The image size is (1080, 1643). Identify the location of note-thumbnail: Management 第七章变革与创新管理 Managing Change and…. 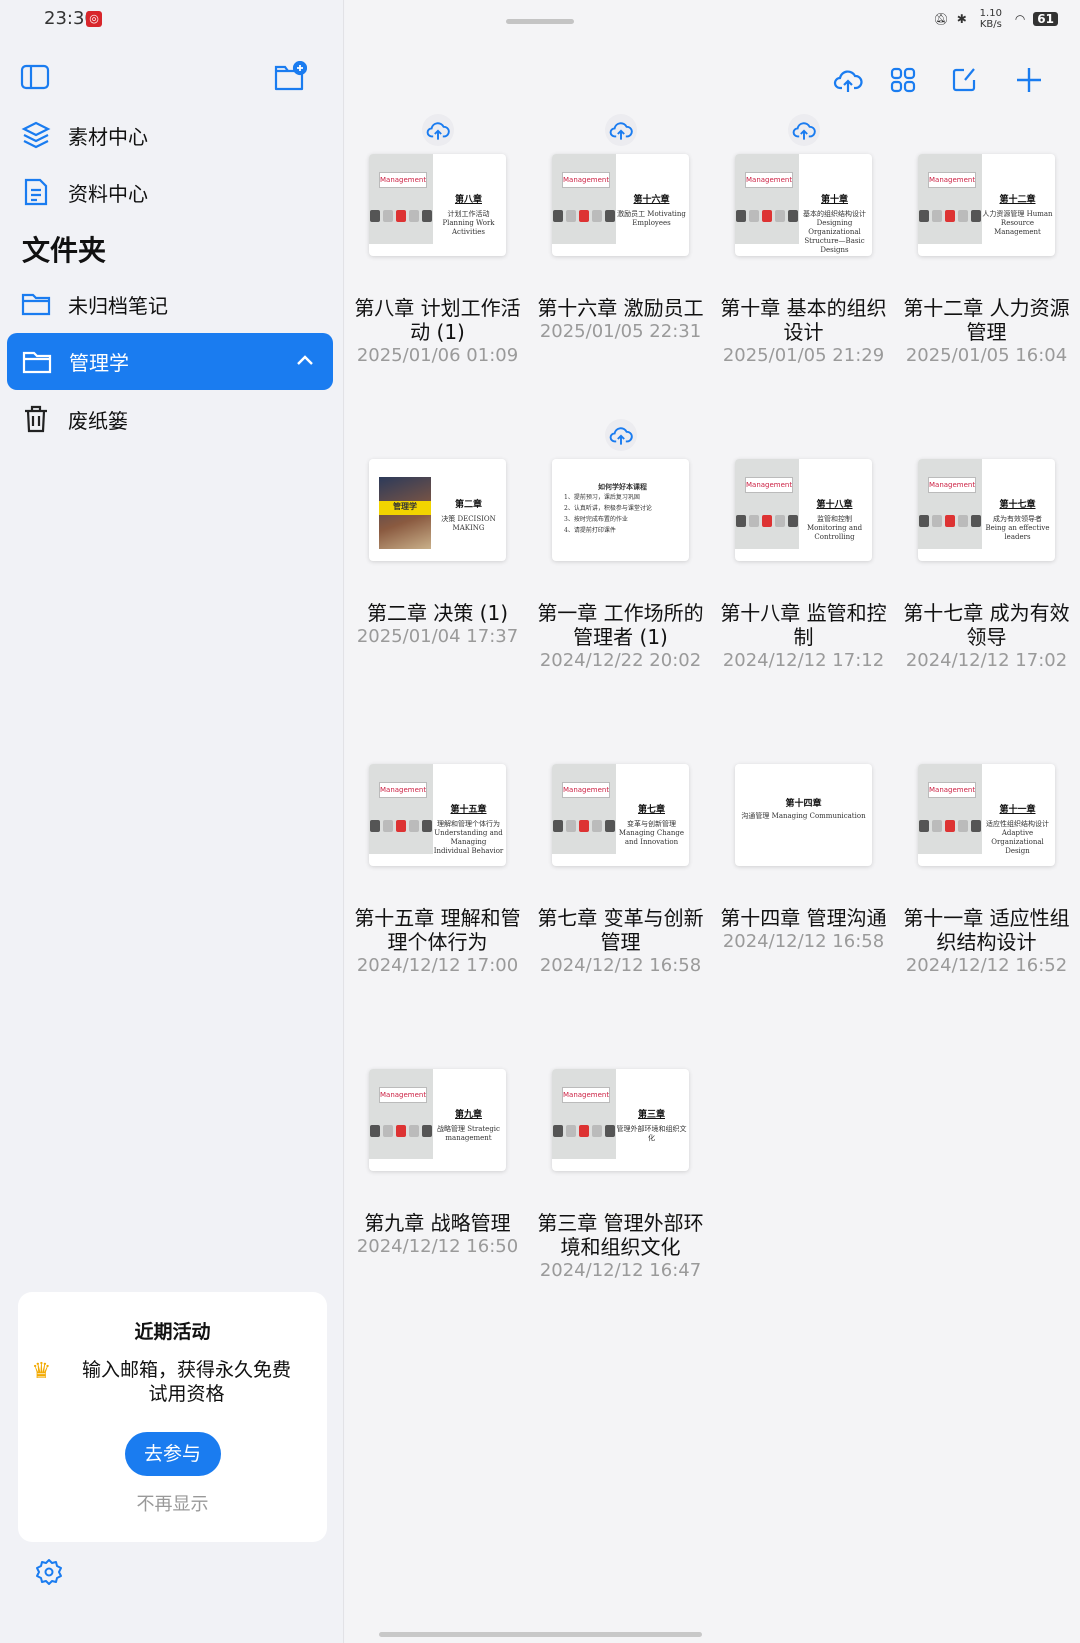
(620, 815).